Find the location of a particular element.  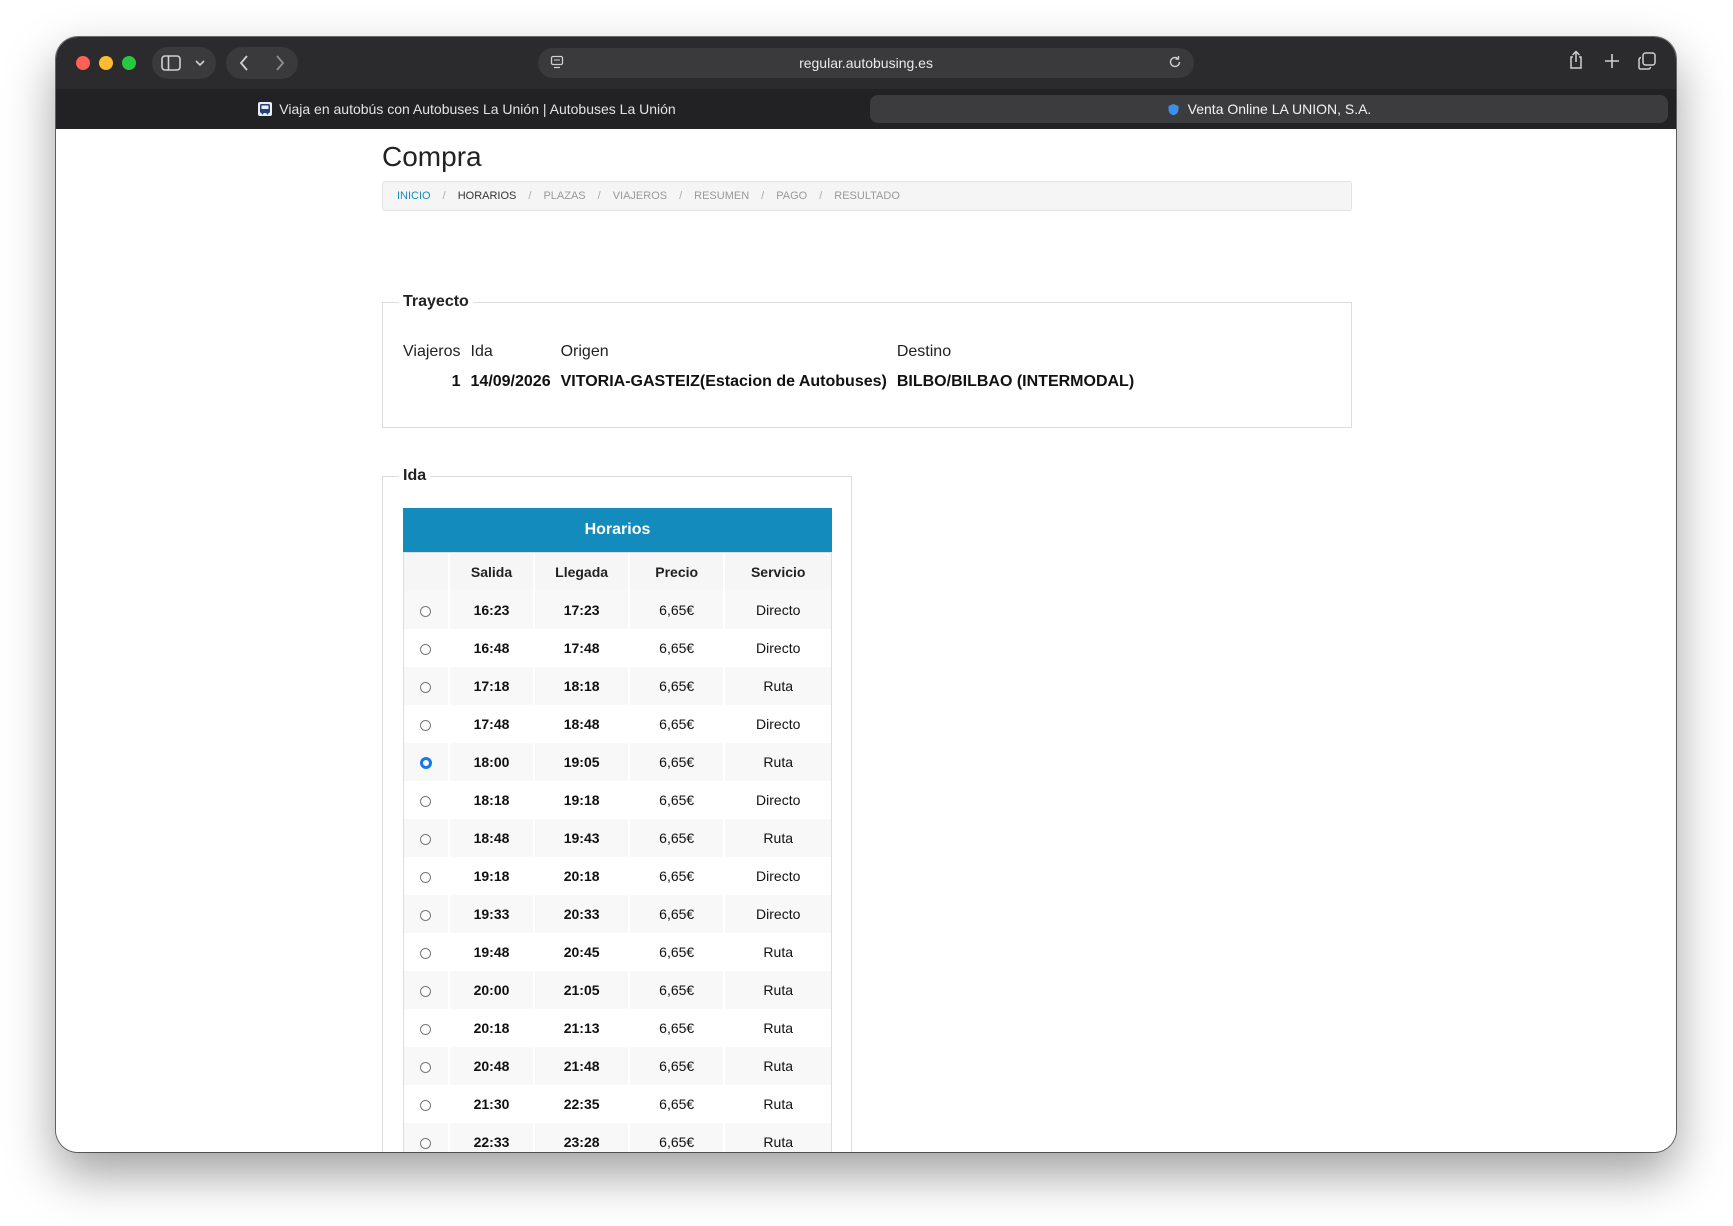

share-button is located at coordinates (1576, 62).